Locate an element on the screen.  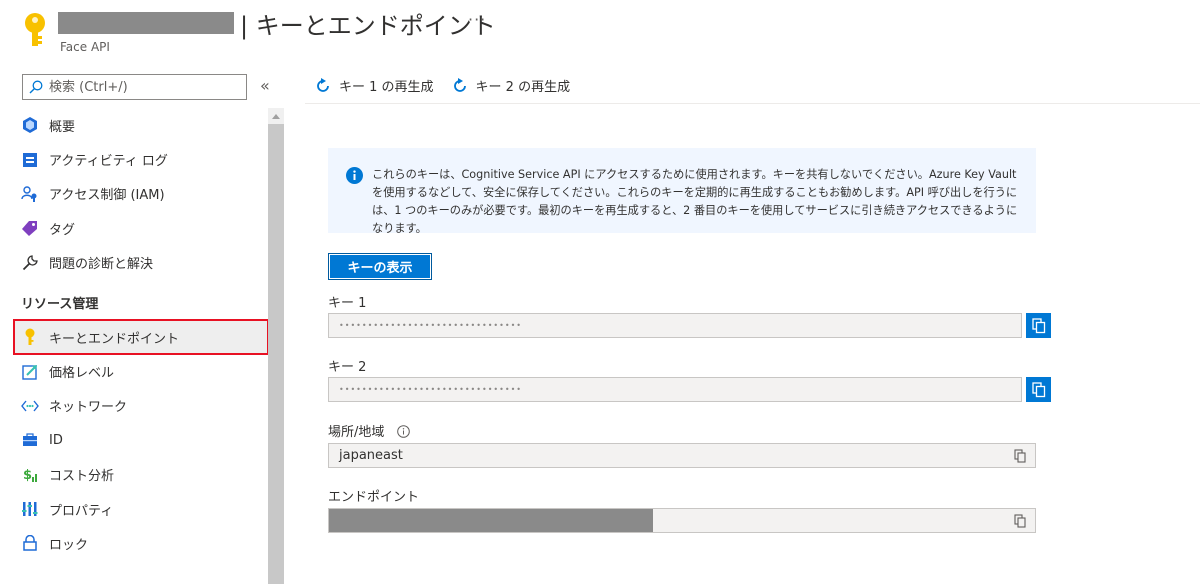
info-icon is located at coordinates (354, 175).